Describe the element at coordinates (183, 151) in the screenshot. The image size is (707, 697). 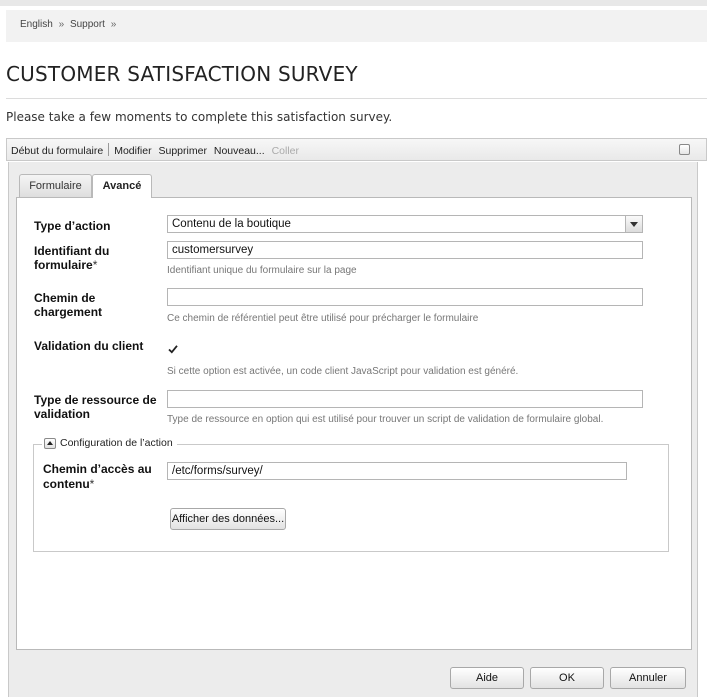
I see `delete-button: Supprimer` at that location.